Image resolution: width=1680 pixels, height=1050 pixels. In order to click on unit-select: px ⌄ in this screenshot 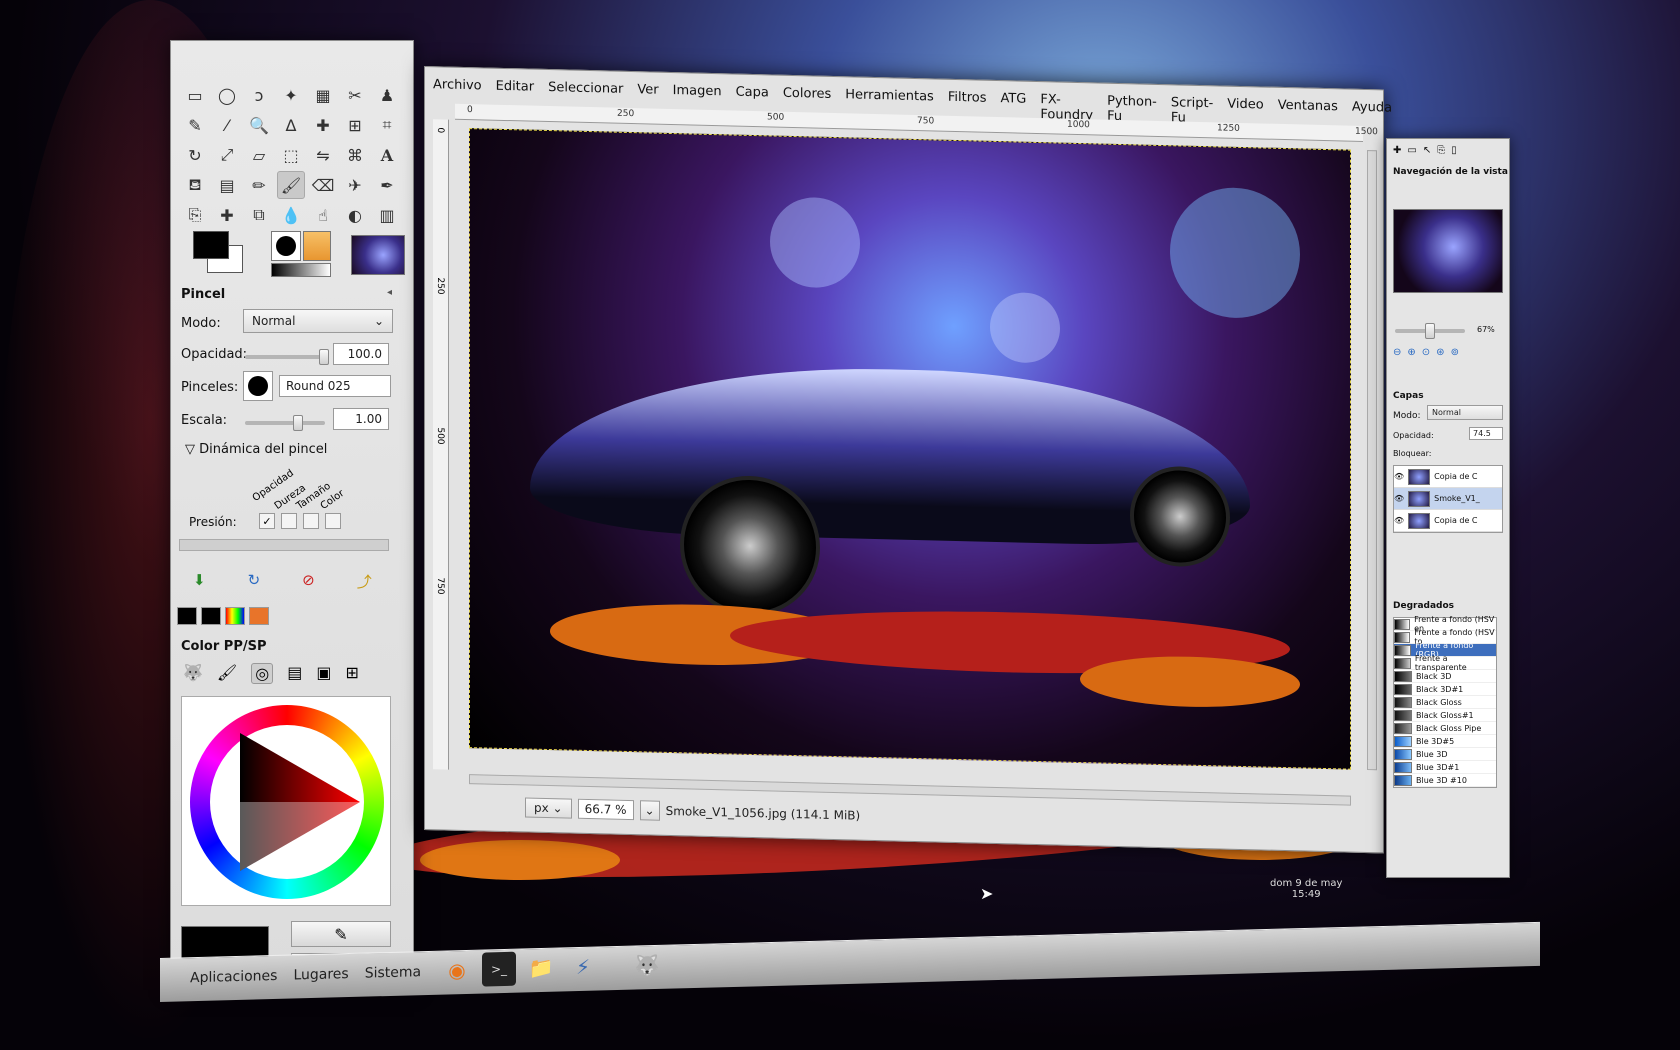, I will do `click(548, 808)`.